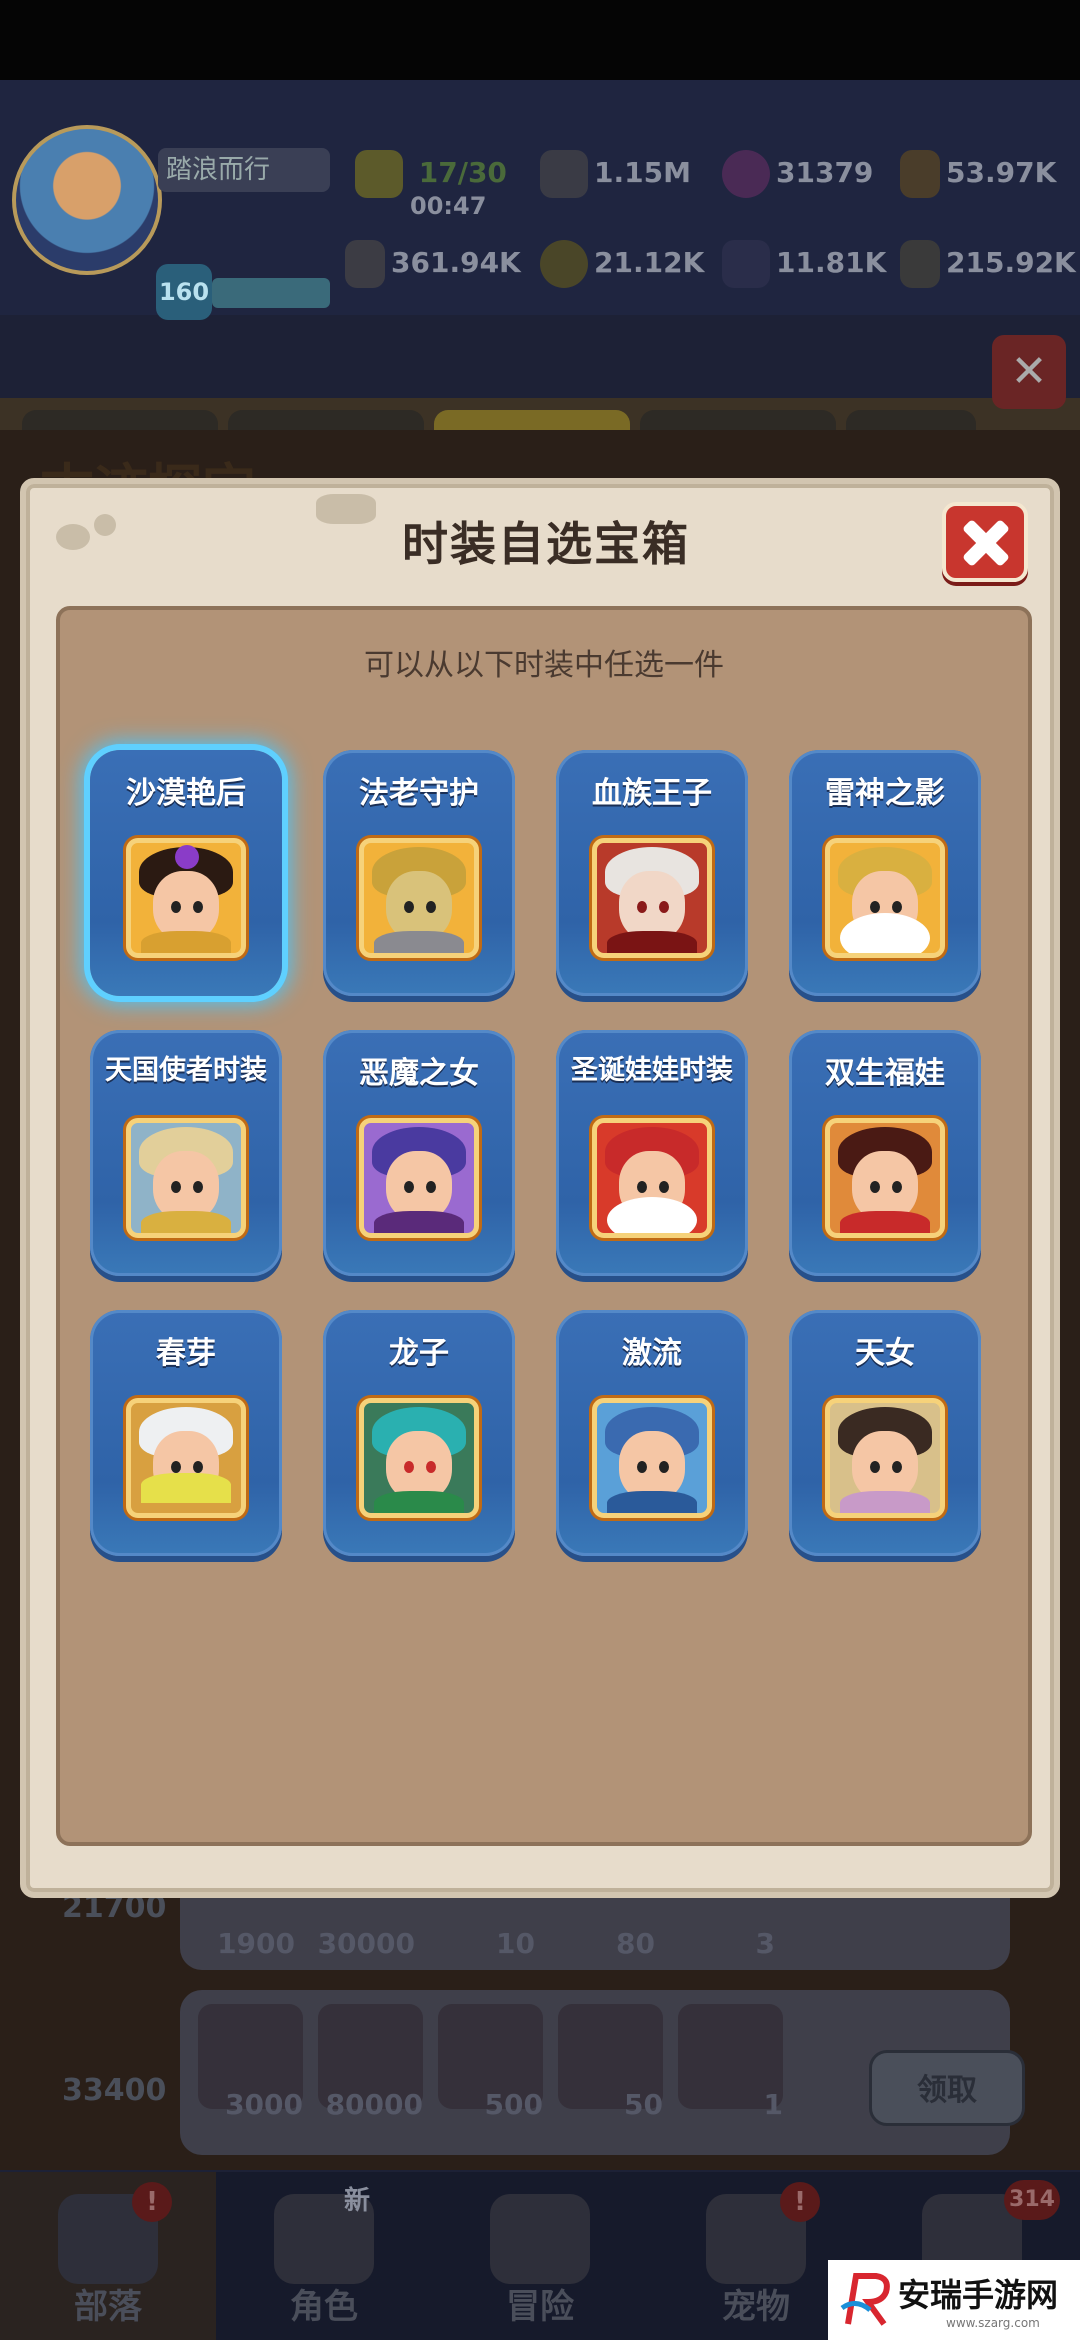 The image size is (1080, 2340). Describe the element at coordinates (947, 2088) in the screenshot. I see `claim-button: 领取` at that location.